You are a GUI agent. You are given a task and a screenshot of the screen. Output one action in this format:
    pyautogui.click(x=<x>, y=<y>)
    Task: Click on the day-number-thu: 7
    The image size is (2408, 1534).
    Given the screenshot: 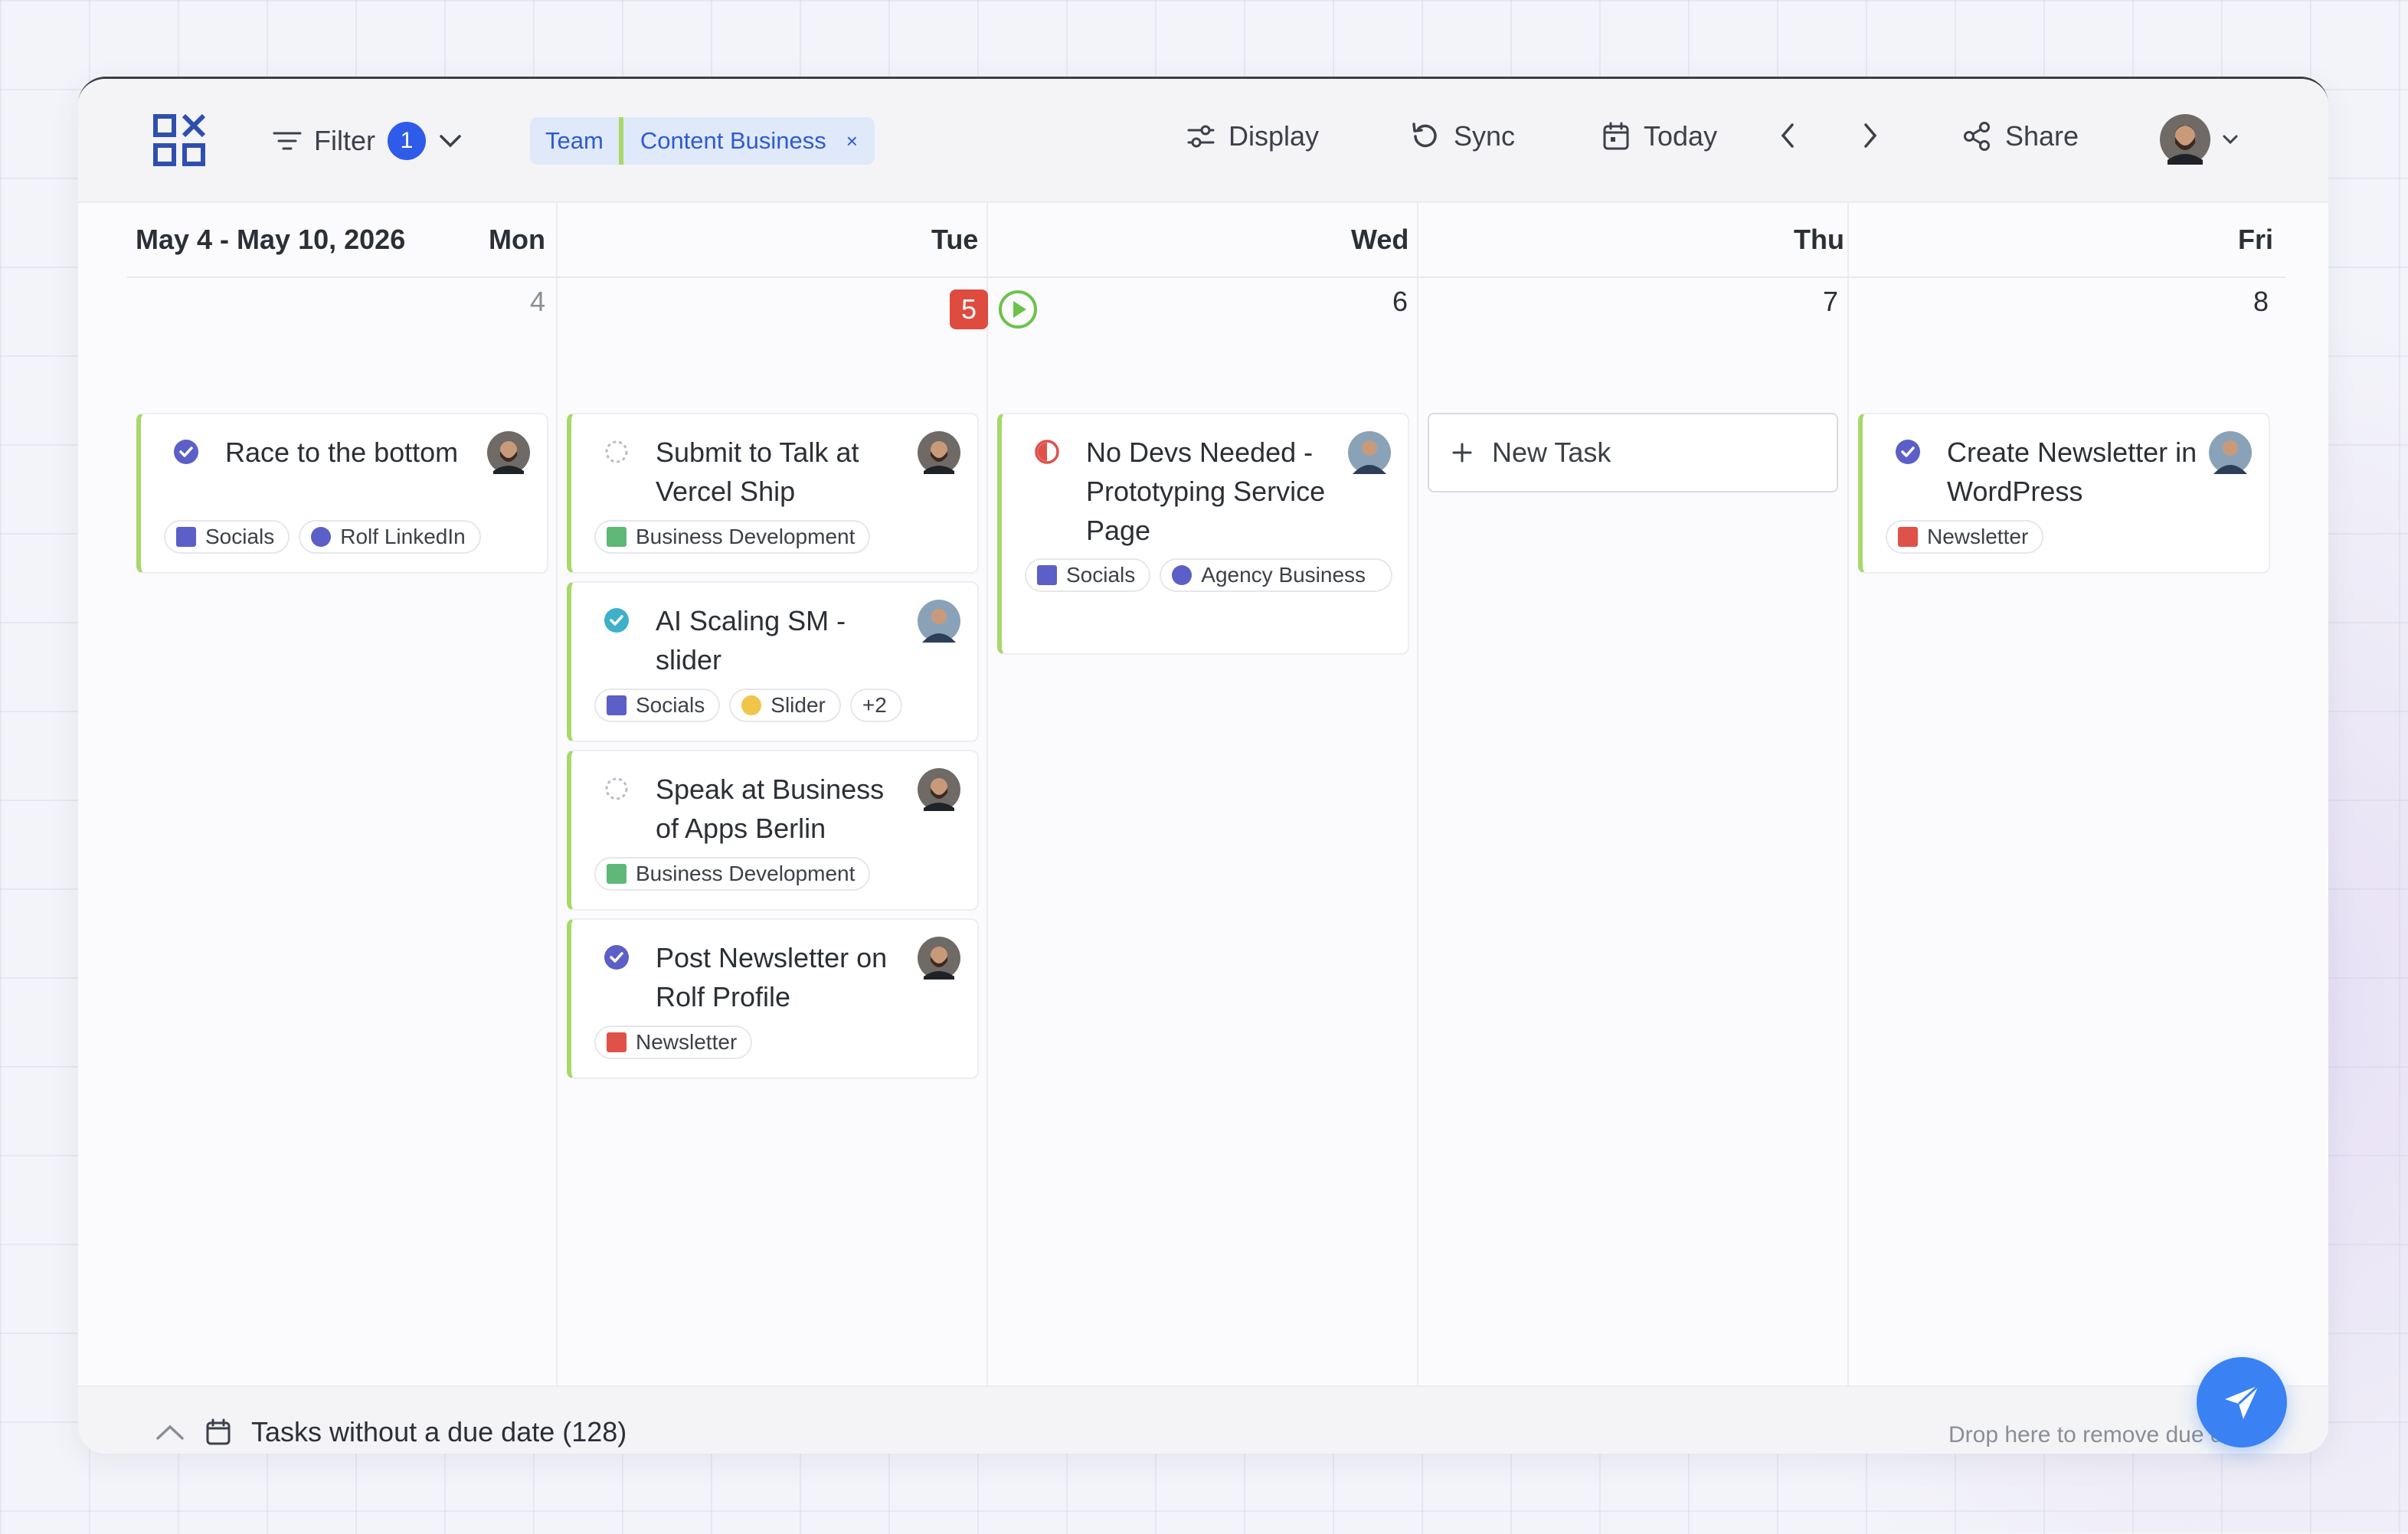 What is the action you would take?
    pyautogui.click(x=1831, y=301)
    